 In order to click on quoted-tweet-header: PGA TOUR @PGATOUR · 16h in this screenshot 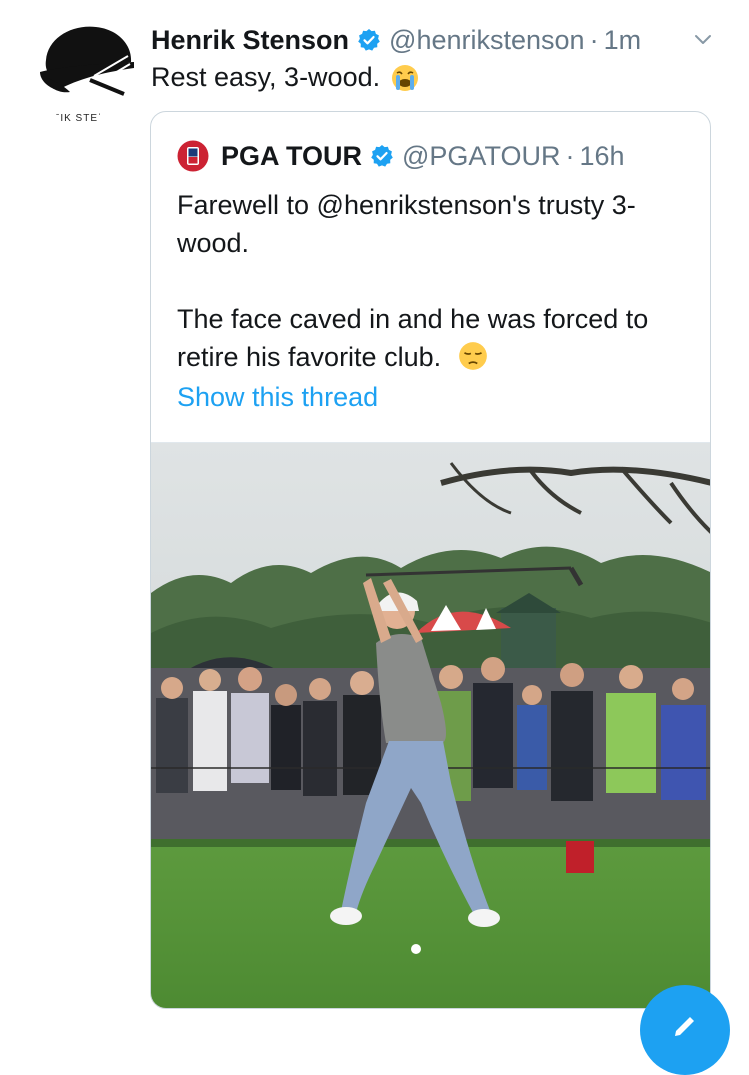, I will do `click(401, 156)`.